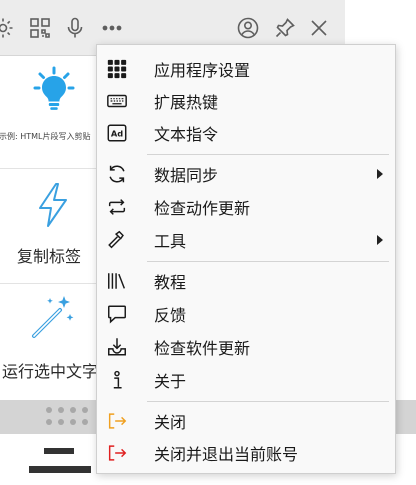 The image size is (416, 485). What do you see at coordinates (246, 281) in the screenshot?
I see `menu-item-tutorial: 教程` at bounding box center [246, 281].